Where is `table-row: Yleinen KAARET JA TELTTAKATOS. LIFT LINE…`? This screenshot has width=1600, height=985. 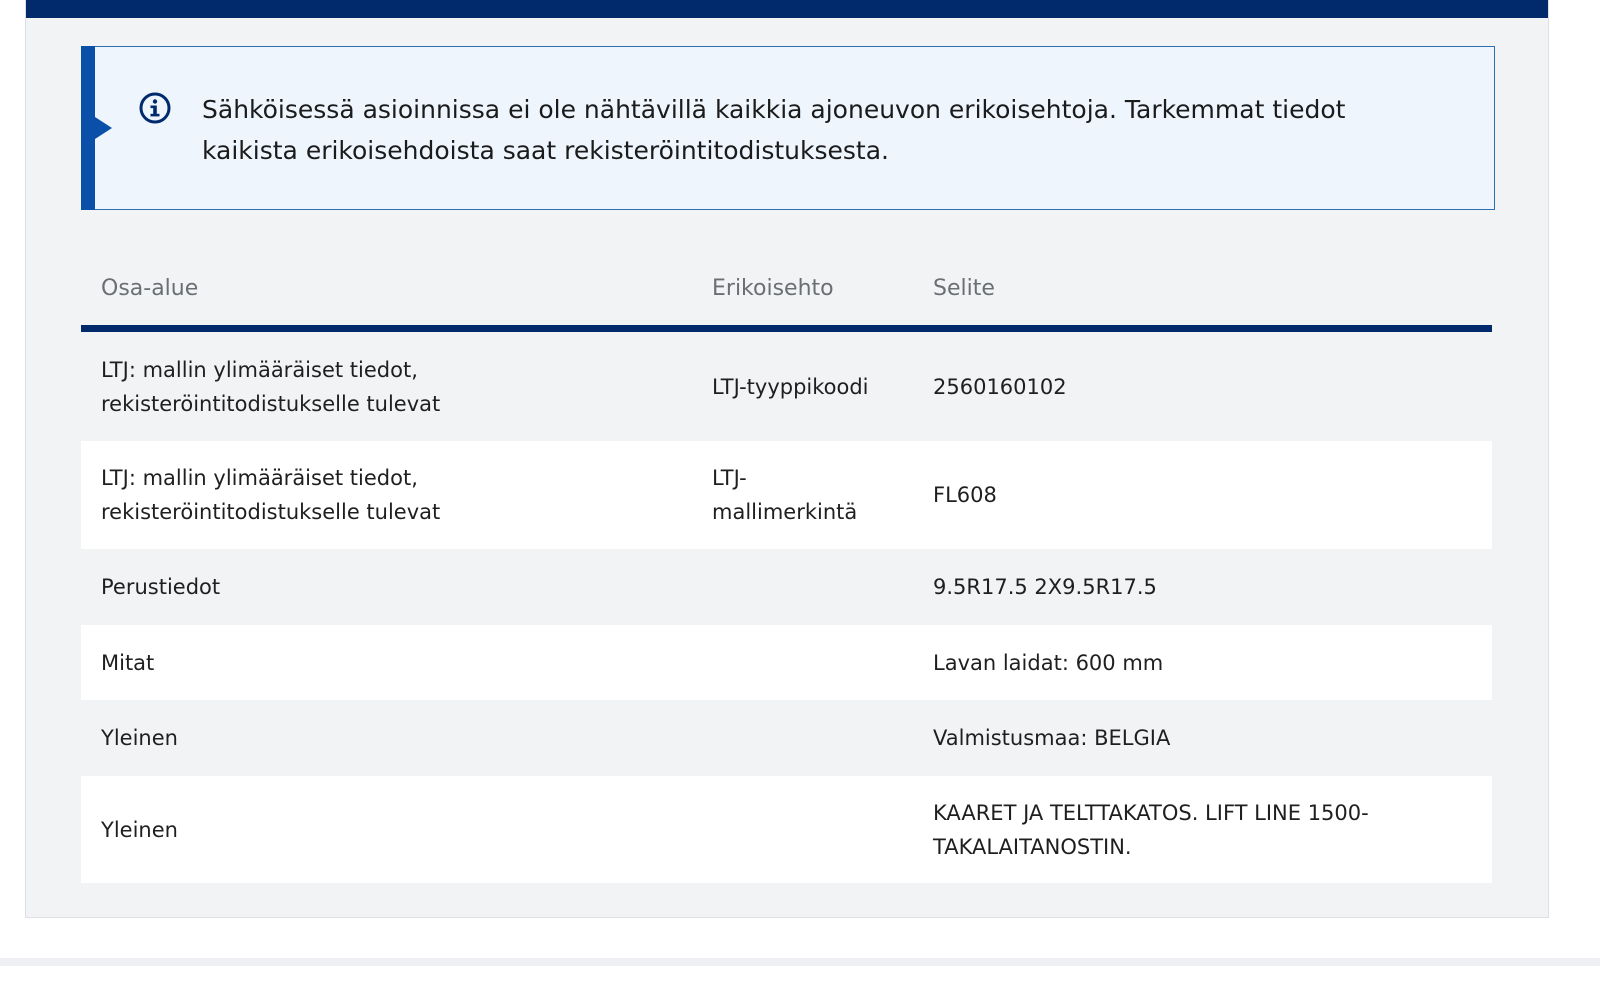 table-row: Yleinen KAARET JA TELTTAKATOS. LIFT LINE… is located at coordinates (786, 829).